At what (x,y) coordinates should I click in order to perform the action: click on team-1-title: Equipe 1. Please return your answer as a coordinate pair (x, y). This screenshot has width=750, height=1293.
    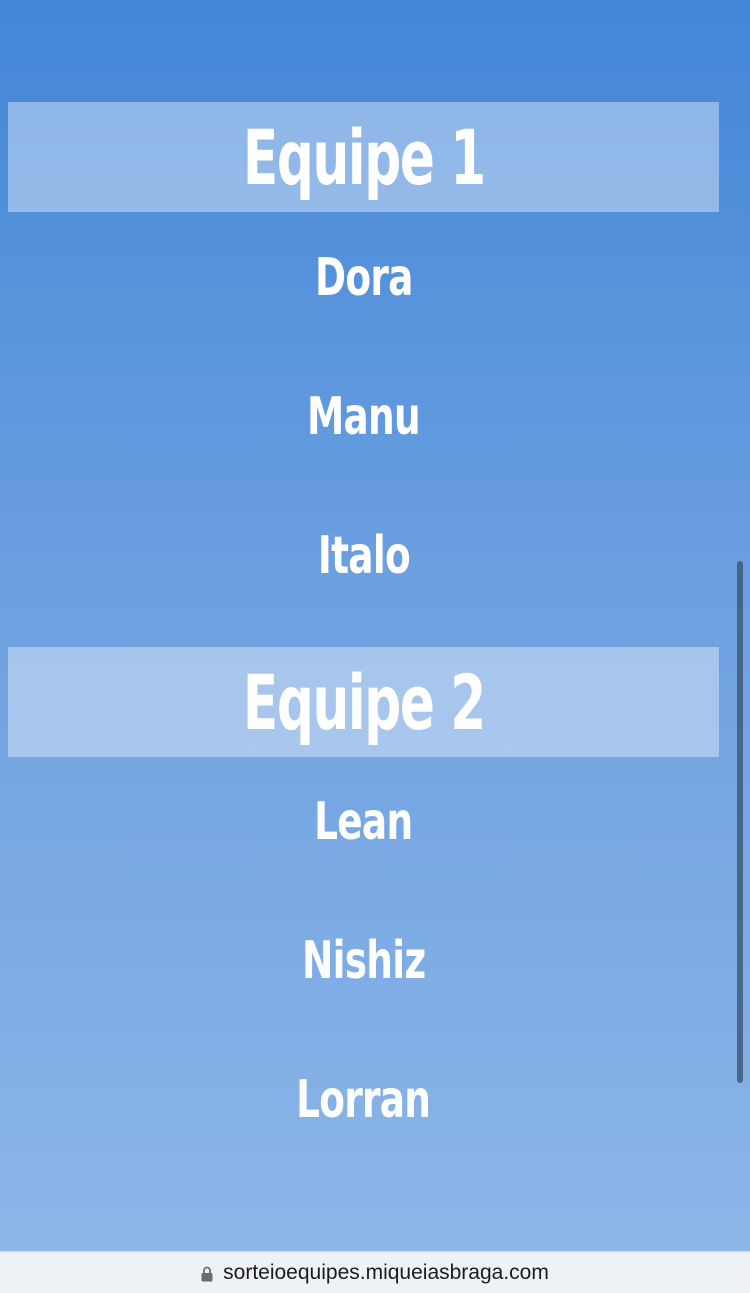
    Looking at the image, I should click on (364, 157).